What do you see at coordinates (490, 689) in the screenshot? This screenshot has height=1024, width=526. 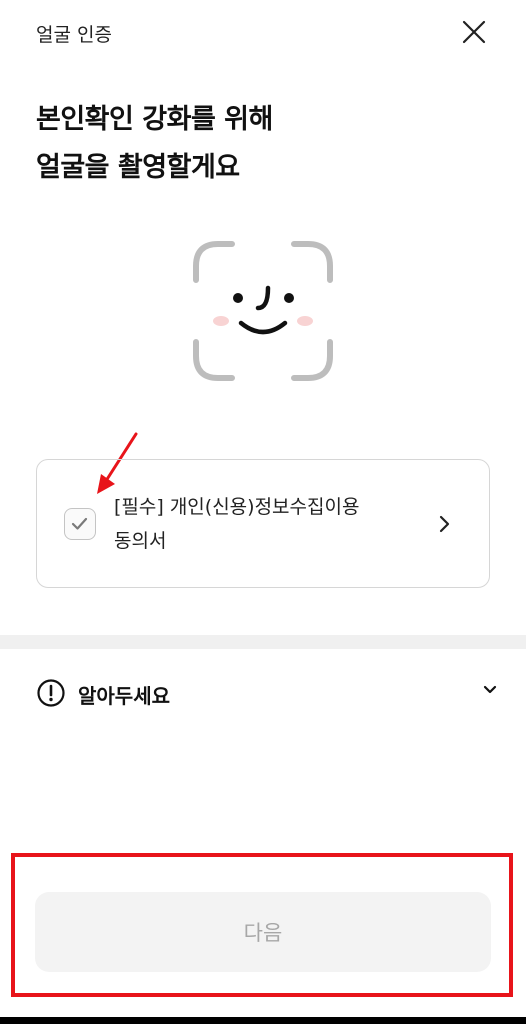 I see `chevron-down-icon` at bounding box center [490, 689].